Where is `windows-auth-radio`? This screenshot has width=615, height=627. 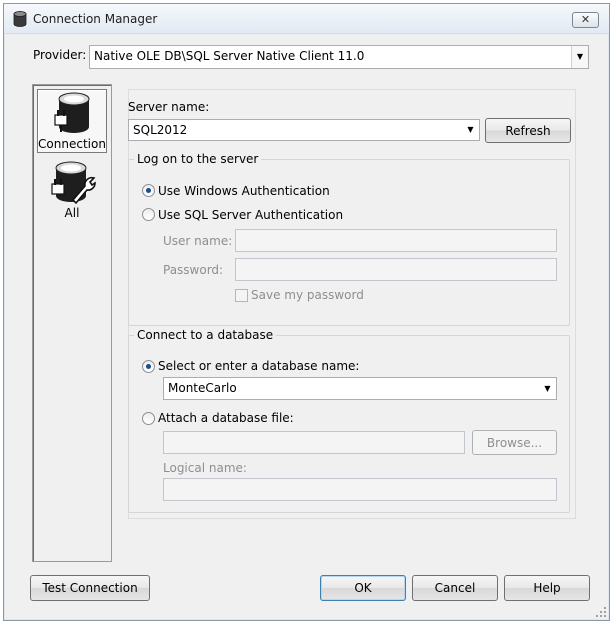
windows-auth-radio is located at coordinates (148, 190).